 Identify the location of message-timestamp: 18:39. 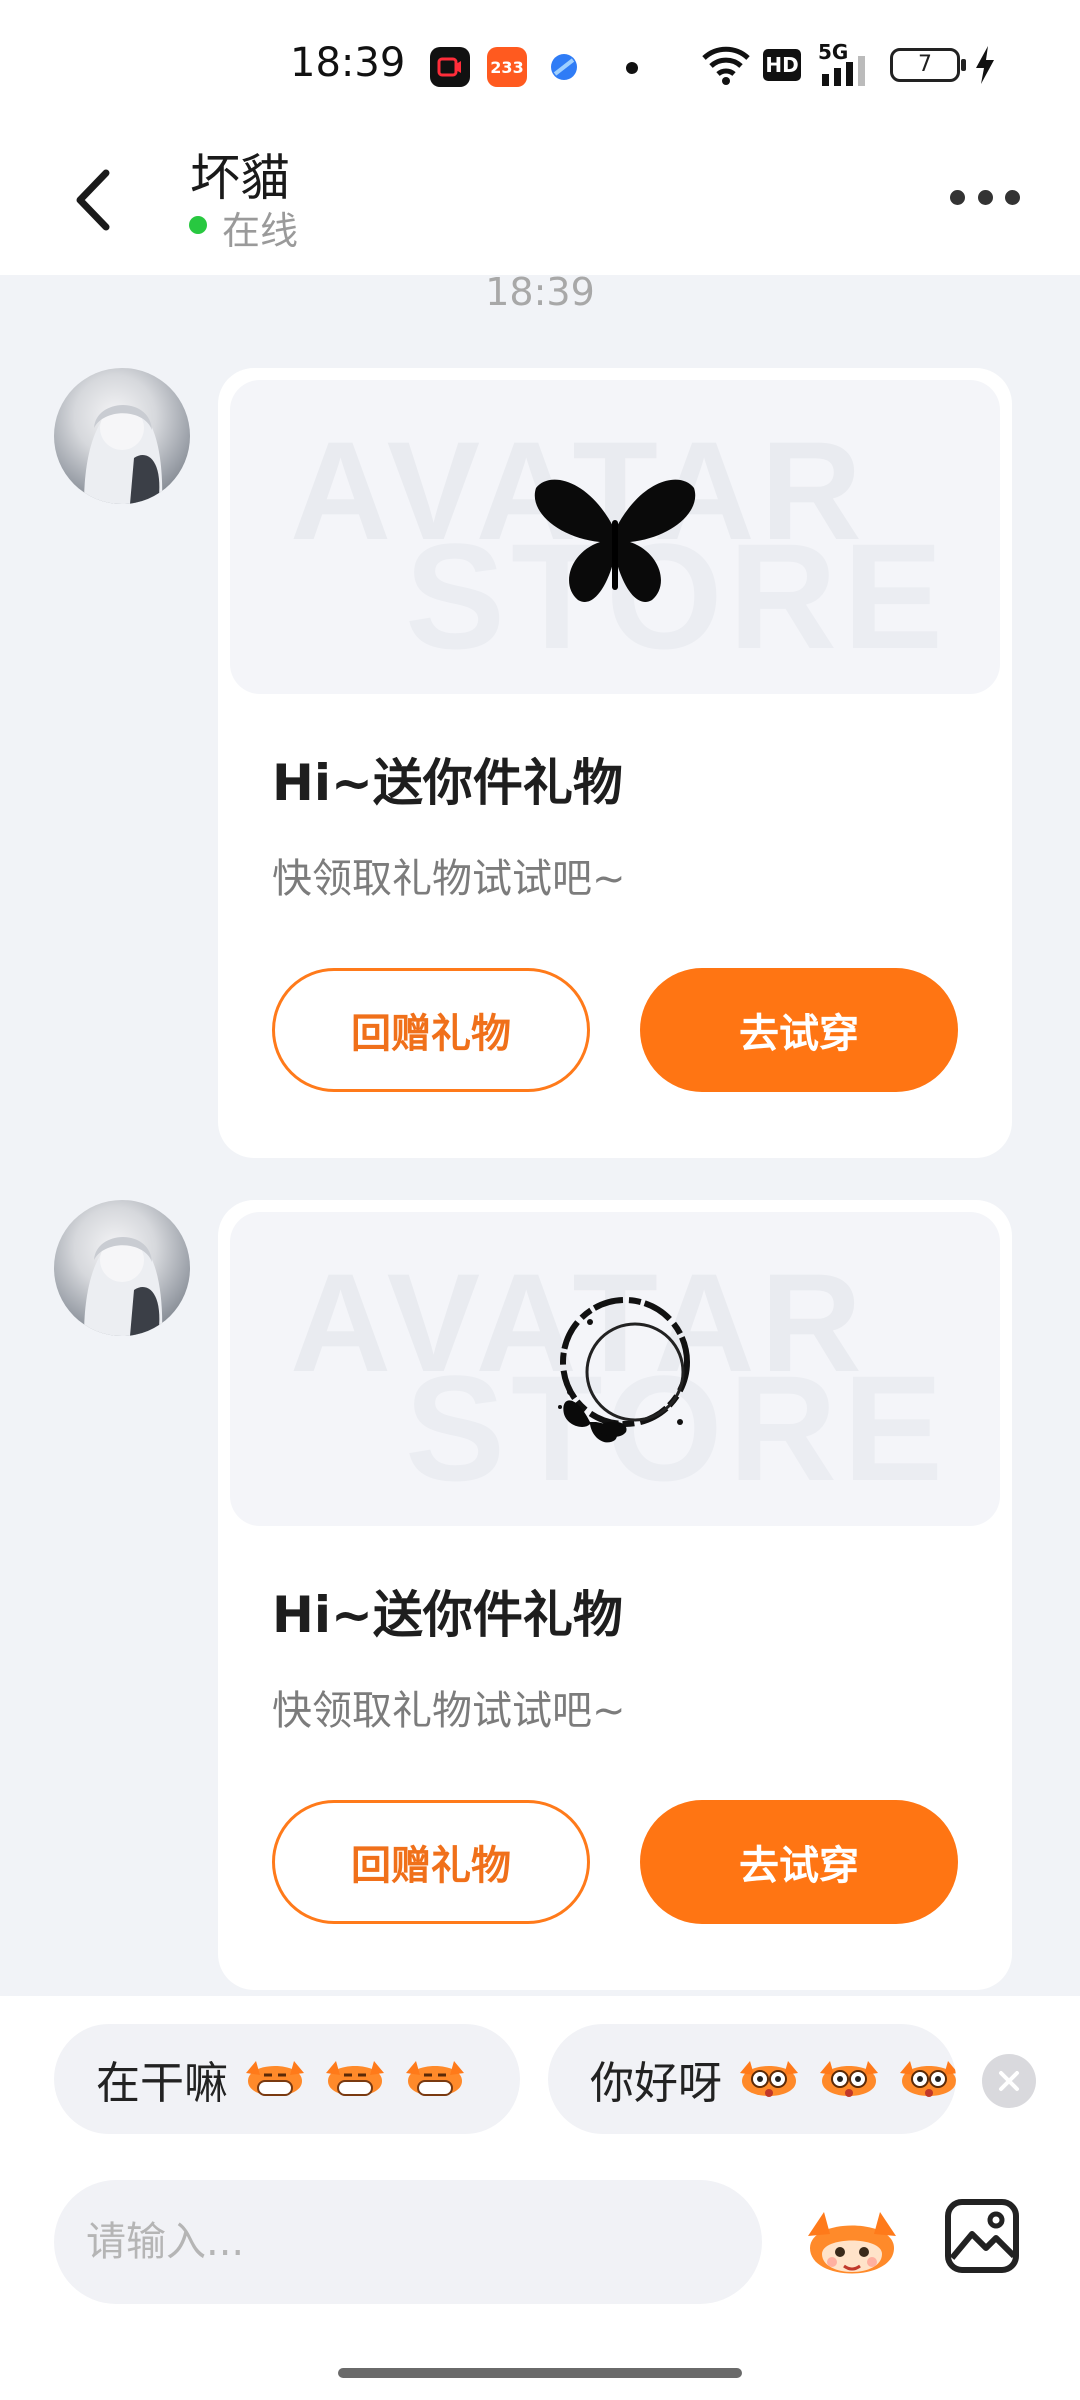
(540, 292).